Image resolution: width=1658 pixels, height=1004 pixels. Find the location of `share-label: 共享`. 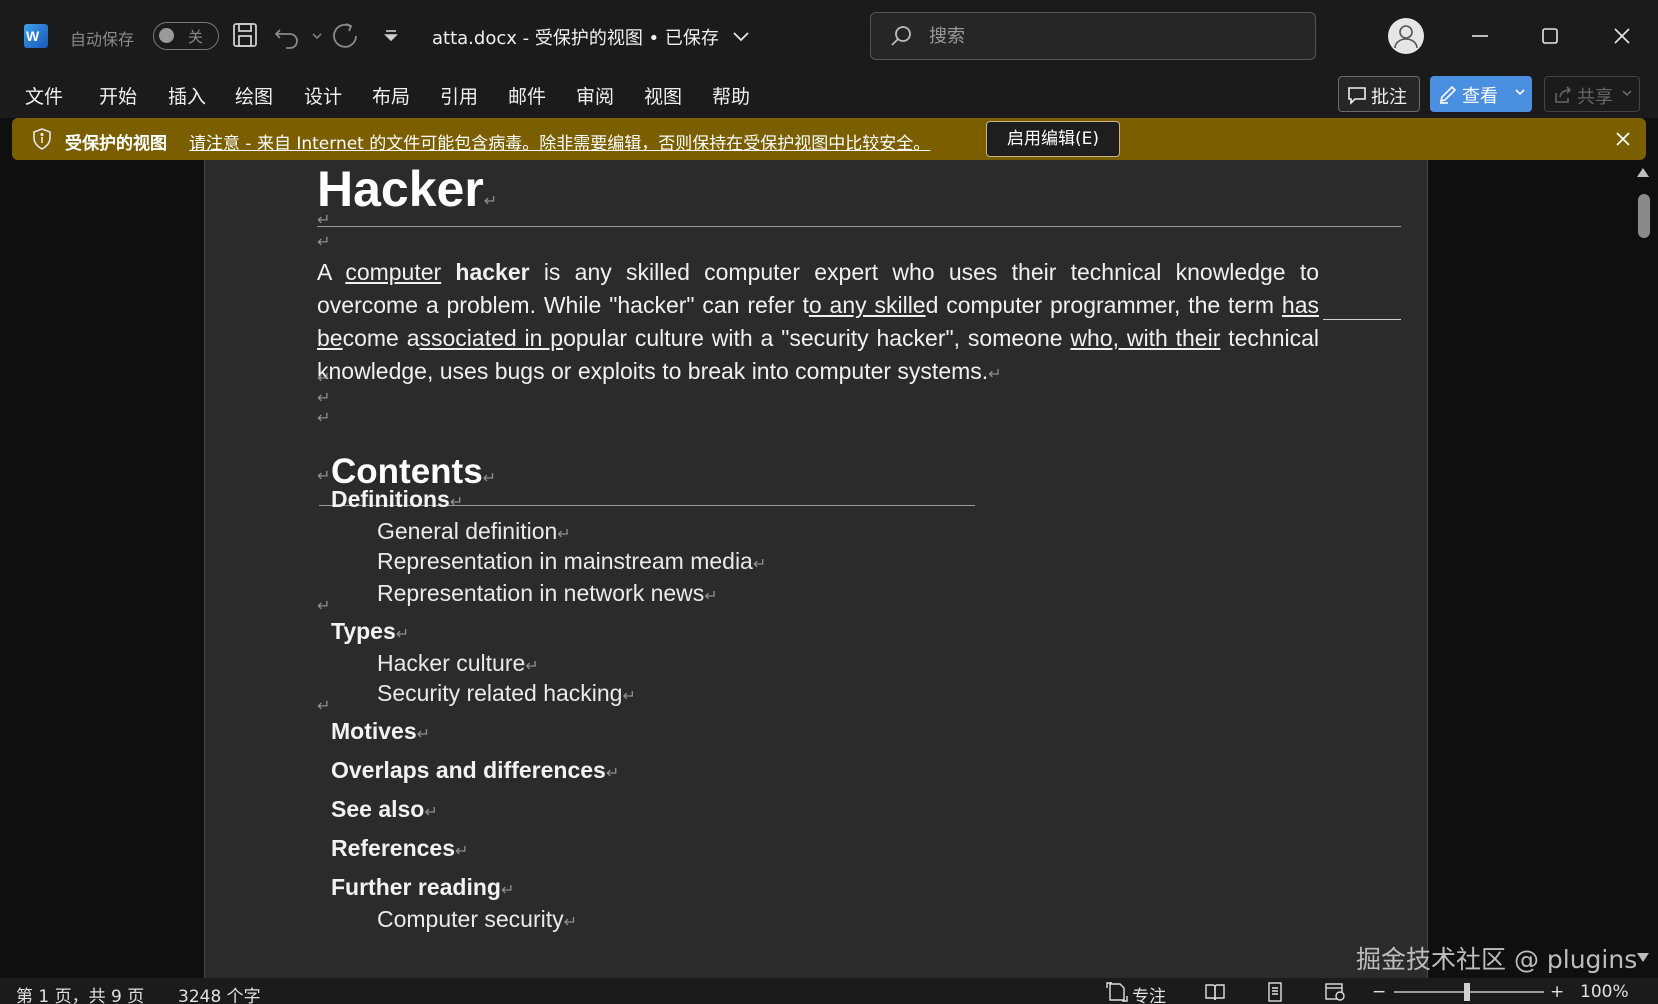

share-label: 共享 is located at coordinates (1595, 97).